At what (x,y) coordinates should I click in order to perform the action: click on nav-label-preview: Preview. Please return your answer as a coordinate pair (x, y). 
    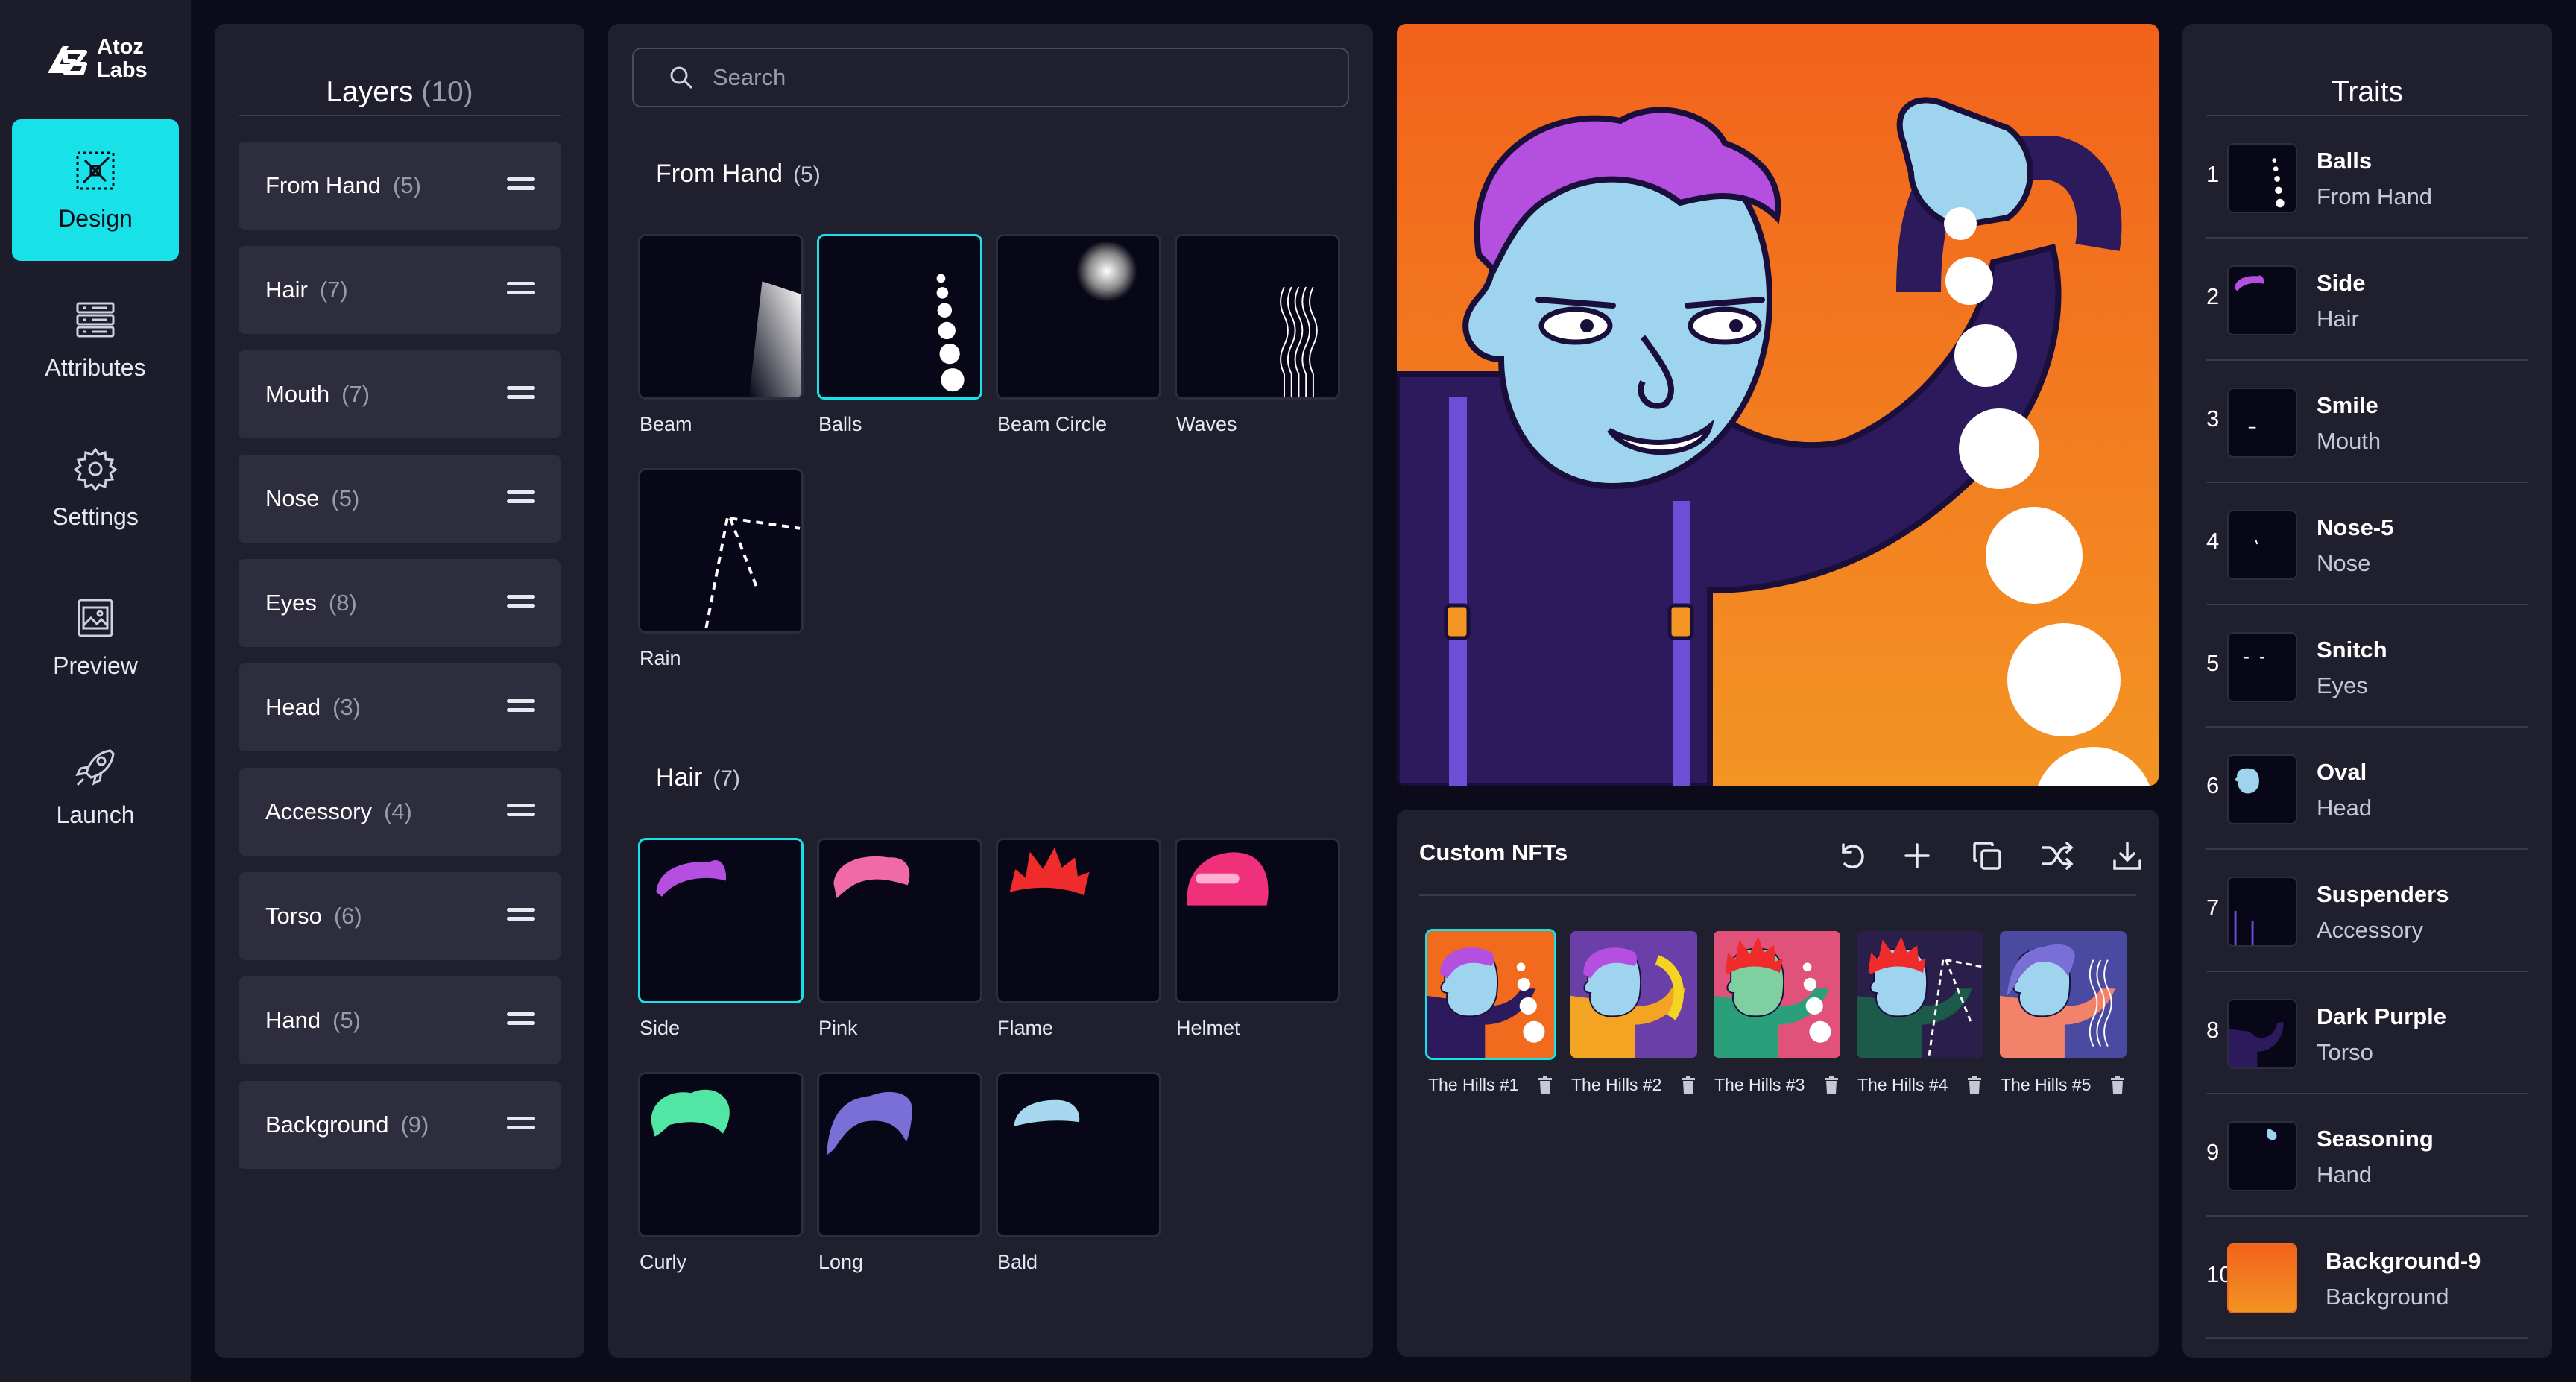
    Looking at the image, I should click on (95, 665).